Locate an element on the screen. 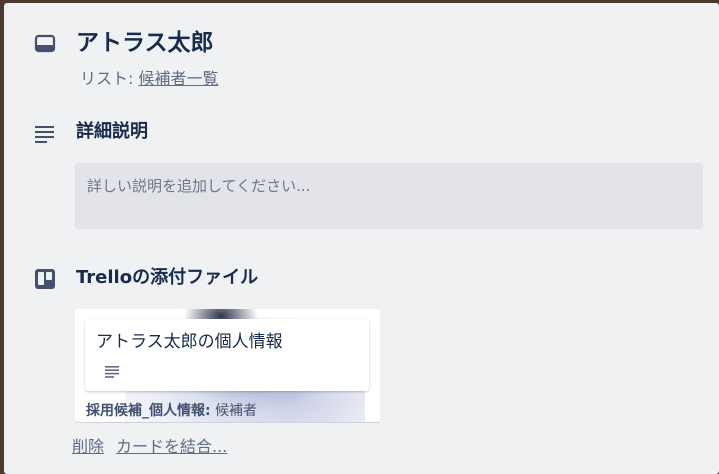  attachments-heading: Trelloの添付ファイル is located at coordinates (167, 277).